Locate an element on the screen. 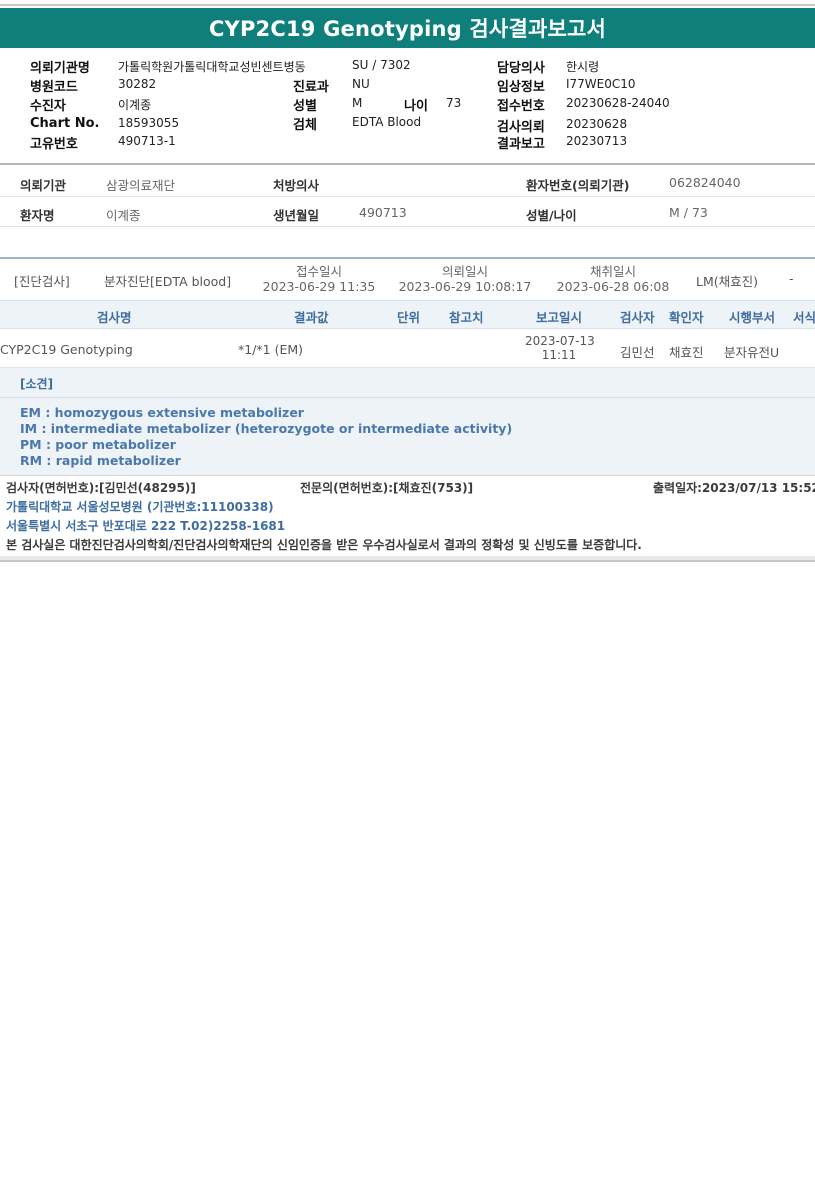  col-tester: 검사자 is located at coordinates (637, 317).